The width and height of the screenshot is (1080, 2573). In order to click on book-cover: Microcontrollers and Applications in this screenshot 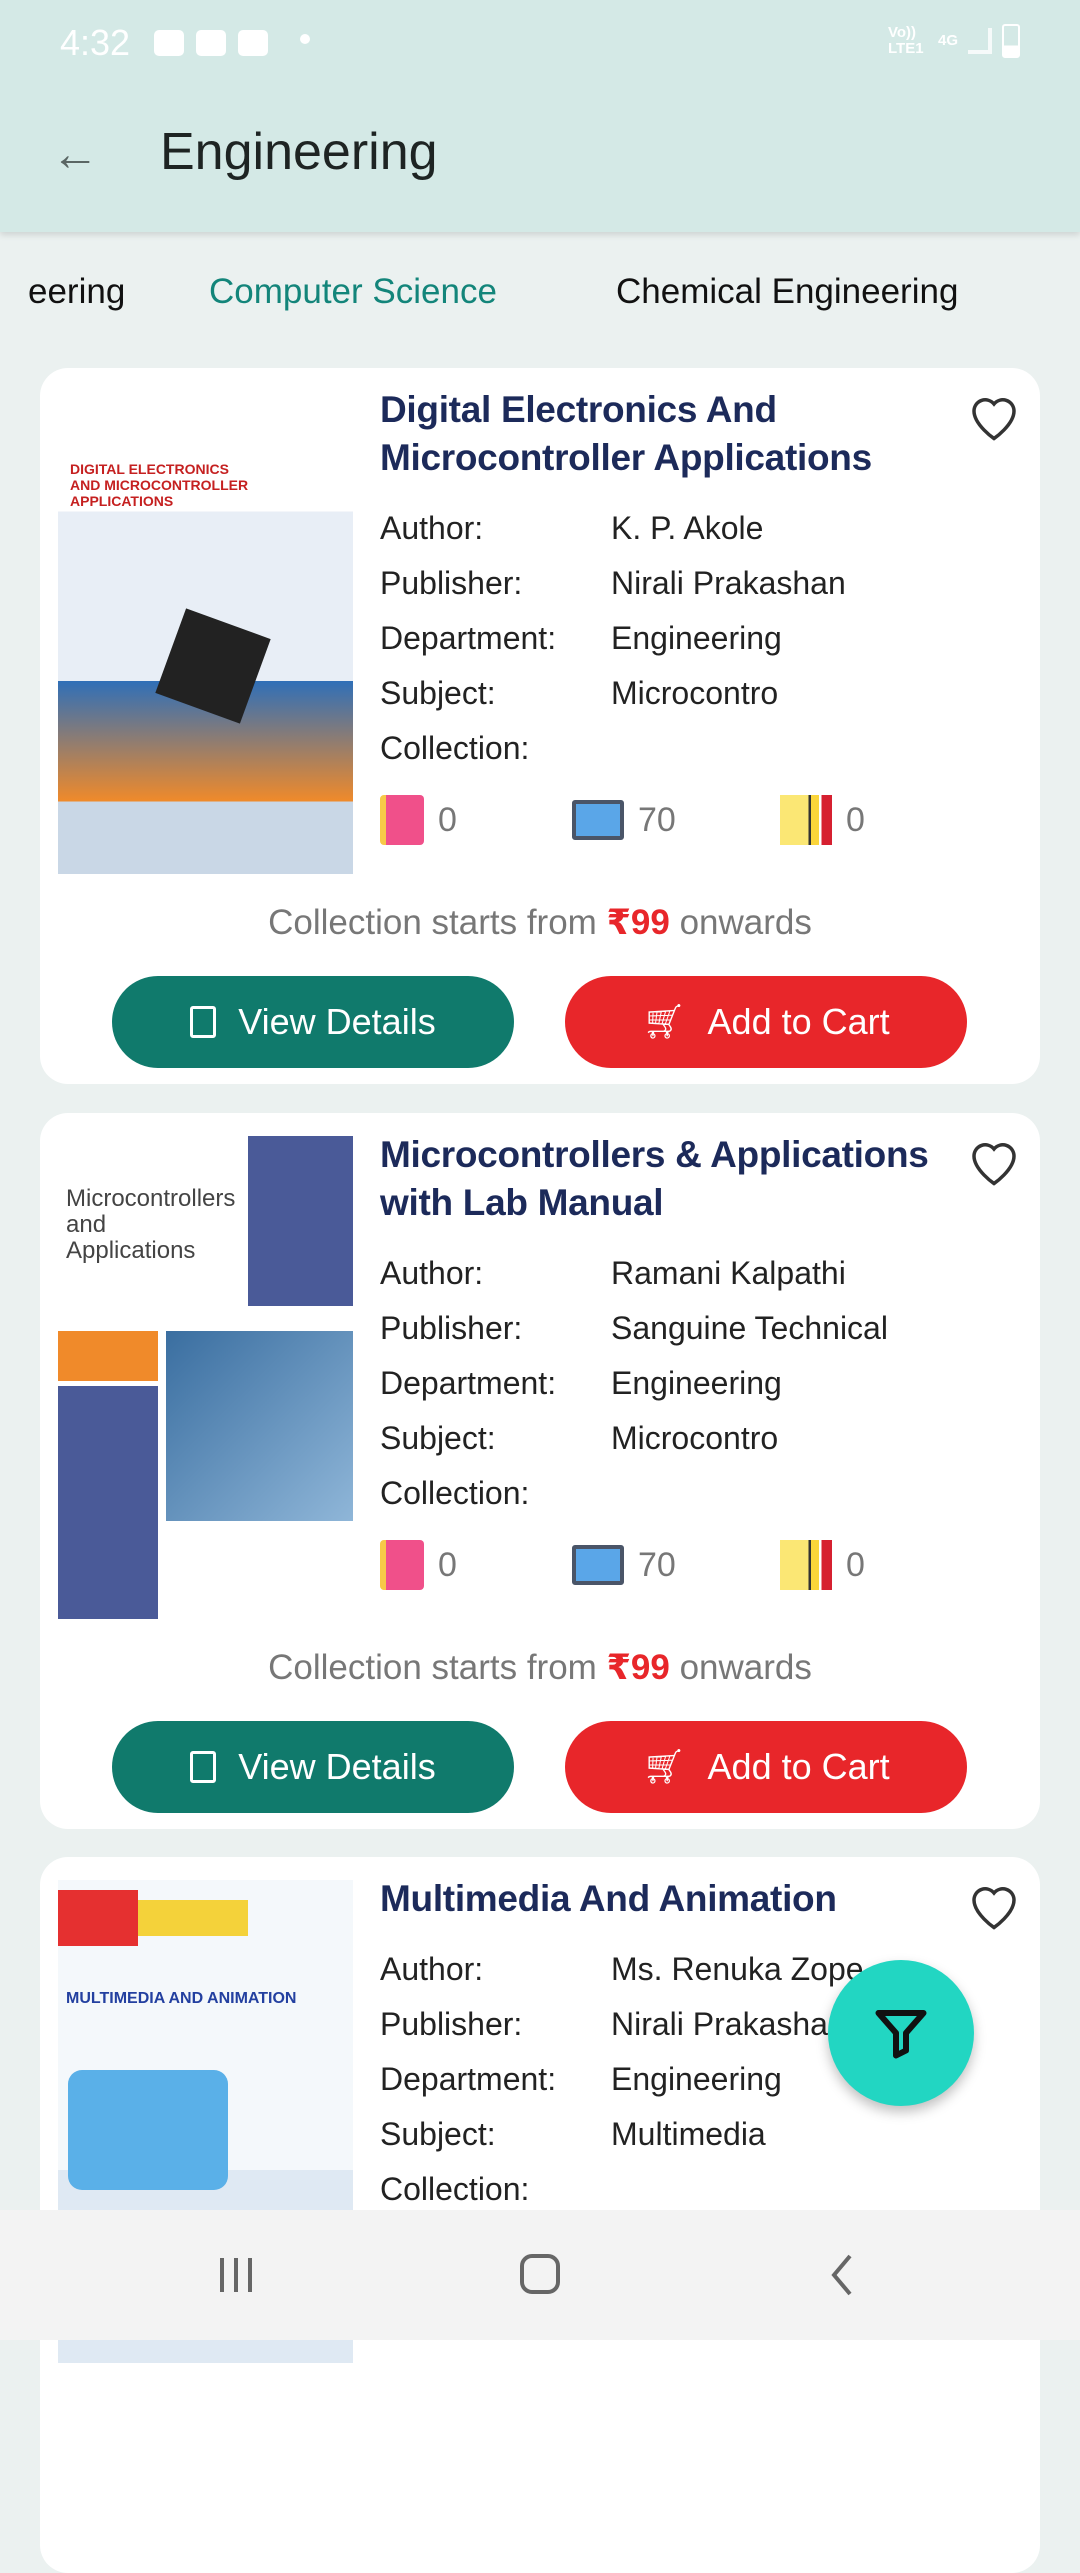, I will do `click(205, 1377)`.